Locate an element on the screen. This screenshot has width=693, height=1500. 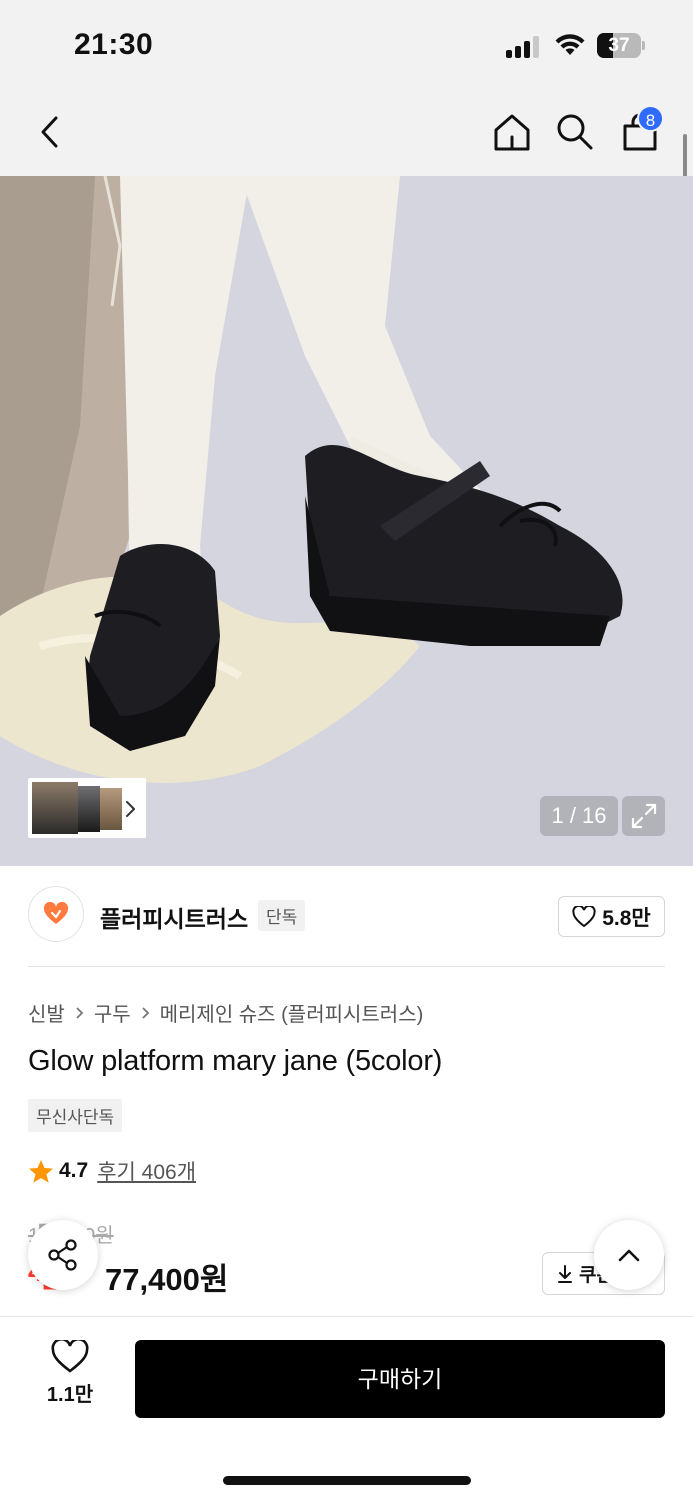
brand-like-count: 5.8만 is located at coordinates (626, 918).